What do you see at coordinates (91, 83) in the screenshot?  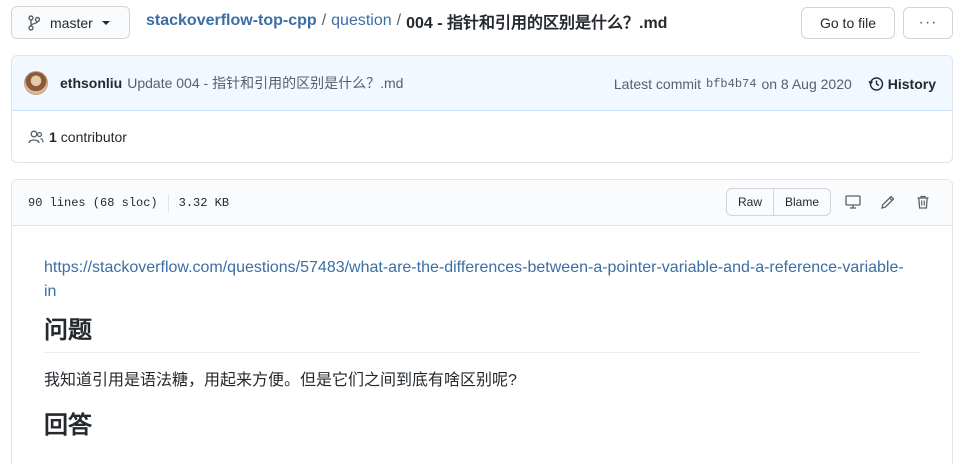 I see `commit-author-link: ethsonliu` at bounding box center [91, 83].